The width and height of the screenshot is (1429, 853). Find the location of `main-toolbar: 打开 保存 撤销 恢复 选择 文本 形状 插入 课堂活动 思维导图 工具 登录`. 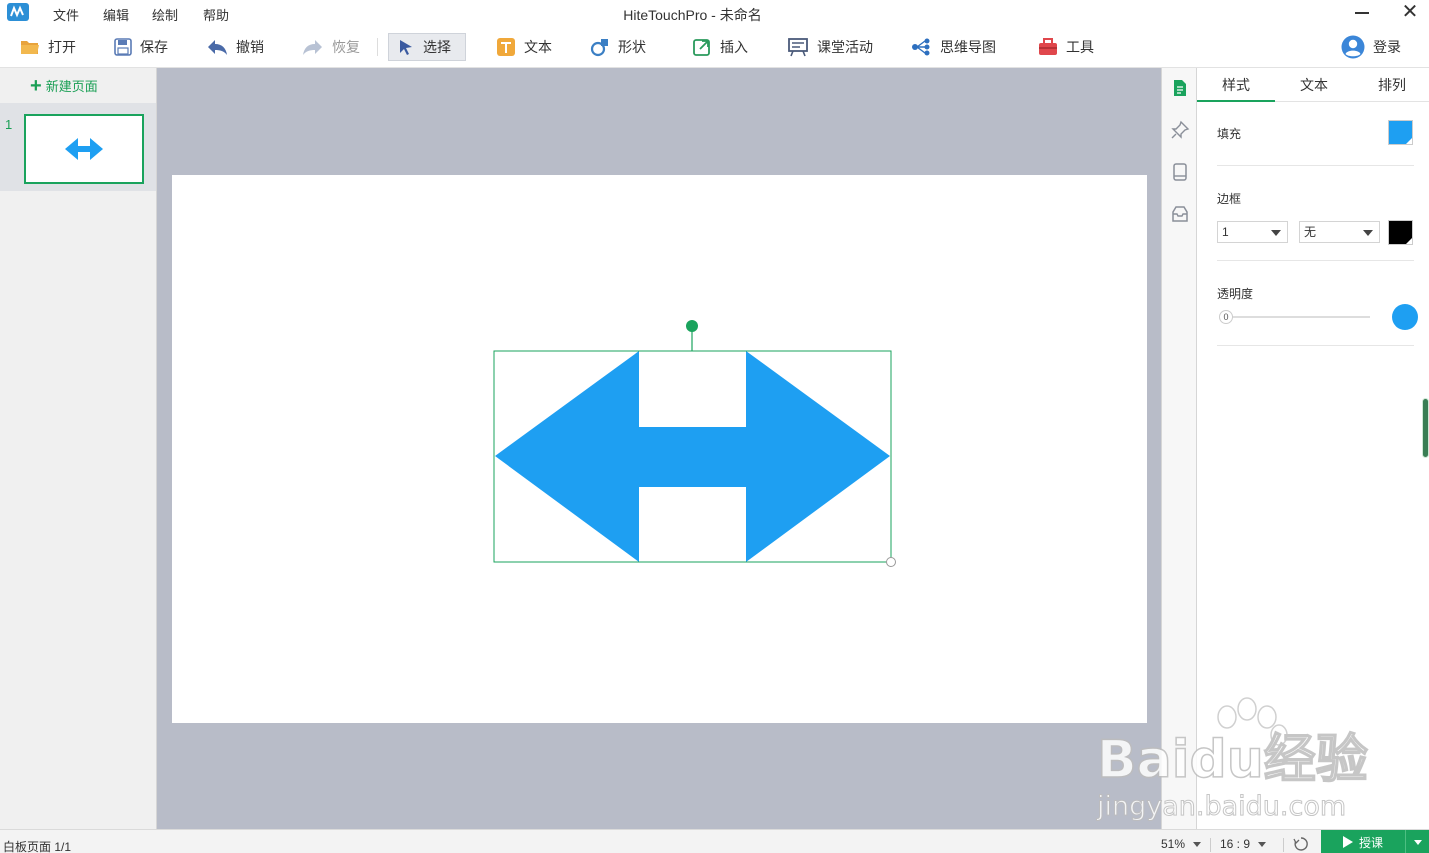

main-toolbar: 打开 保存 撤销 恢复 选择 文本 形状 插入 课堂活动 思维导图 工具 登录 is located at coordinates (714, 47).